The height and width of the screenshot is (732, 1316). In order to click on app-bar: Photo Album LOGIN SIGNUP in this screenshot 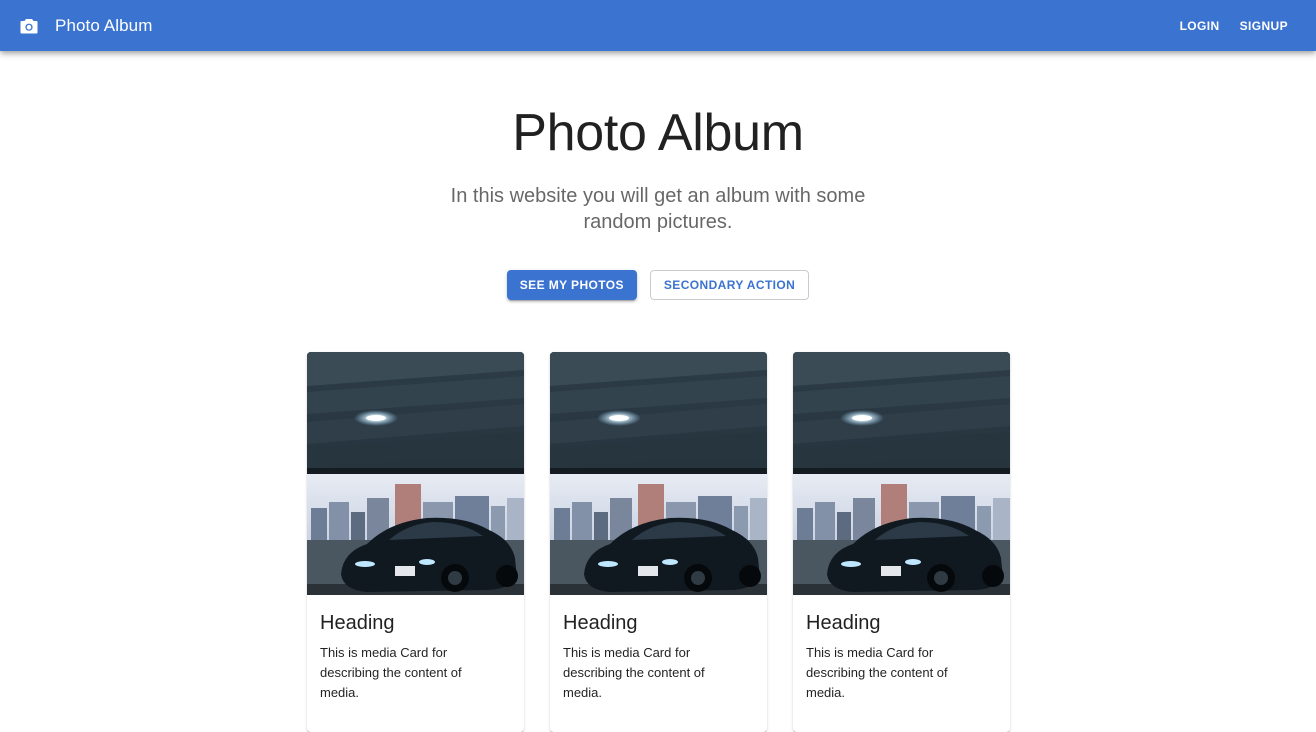, I will do `click(658, 25)`.